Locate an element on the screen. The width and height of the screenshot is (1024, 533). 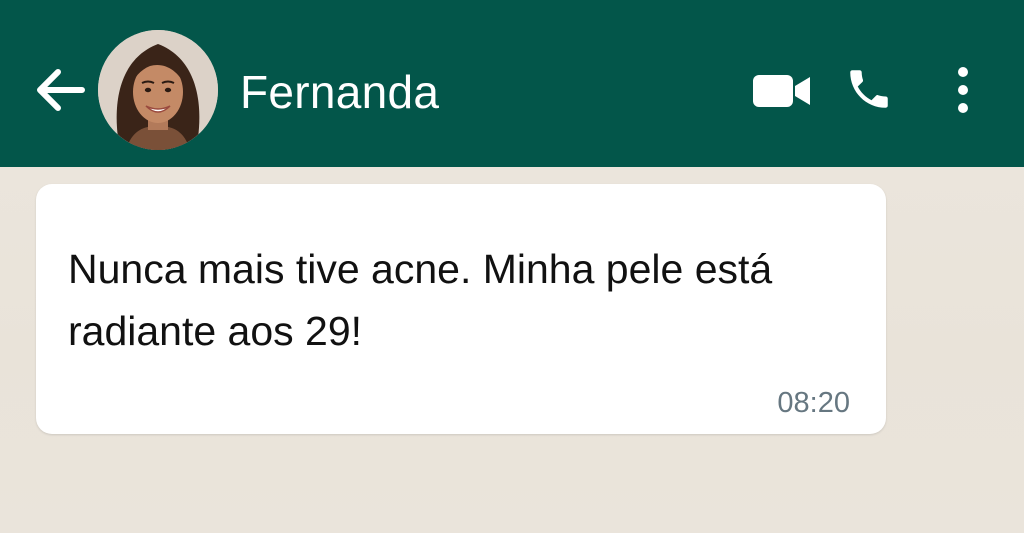
message-timestamp: 08:20 is located at coordinates (813, 403).